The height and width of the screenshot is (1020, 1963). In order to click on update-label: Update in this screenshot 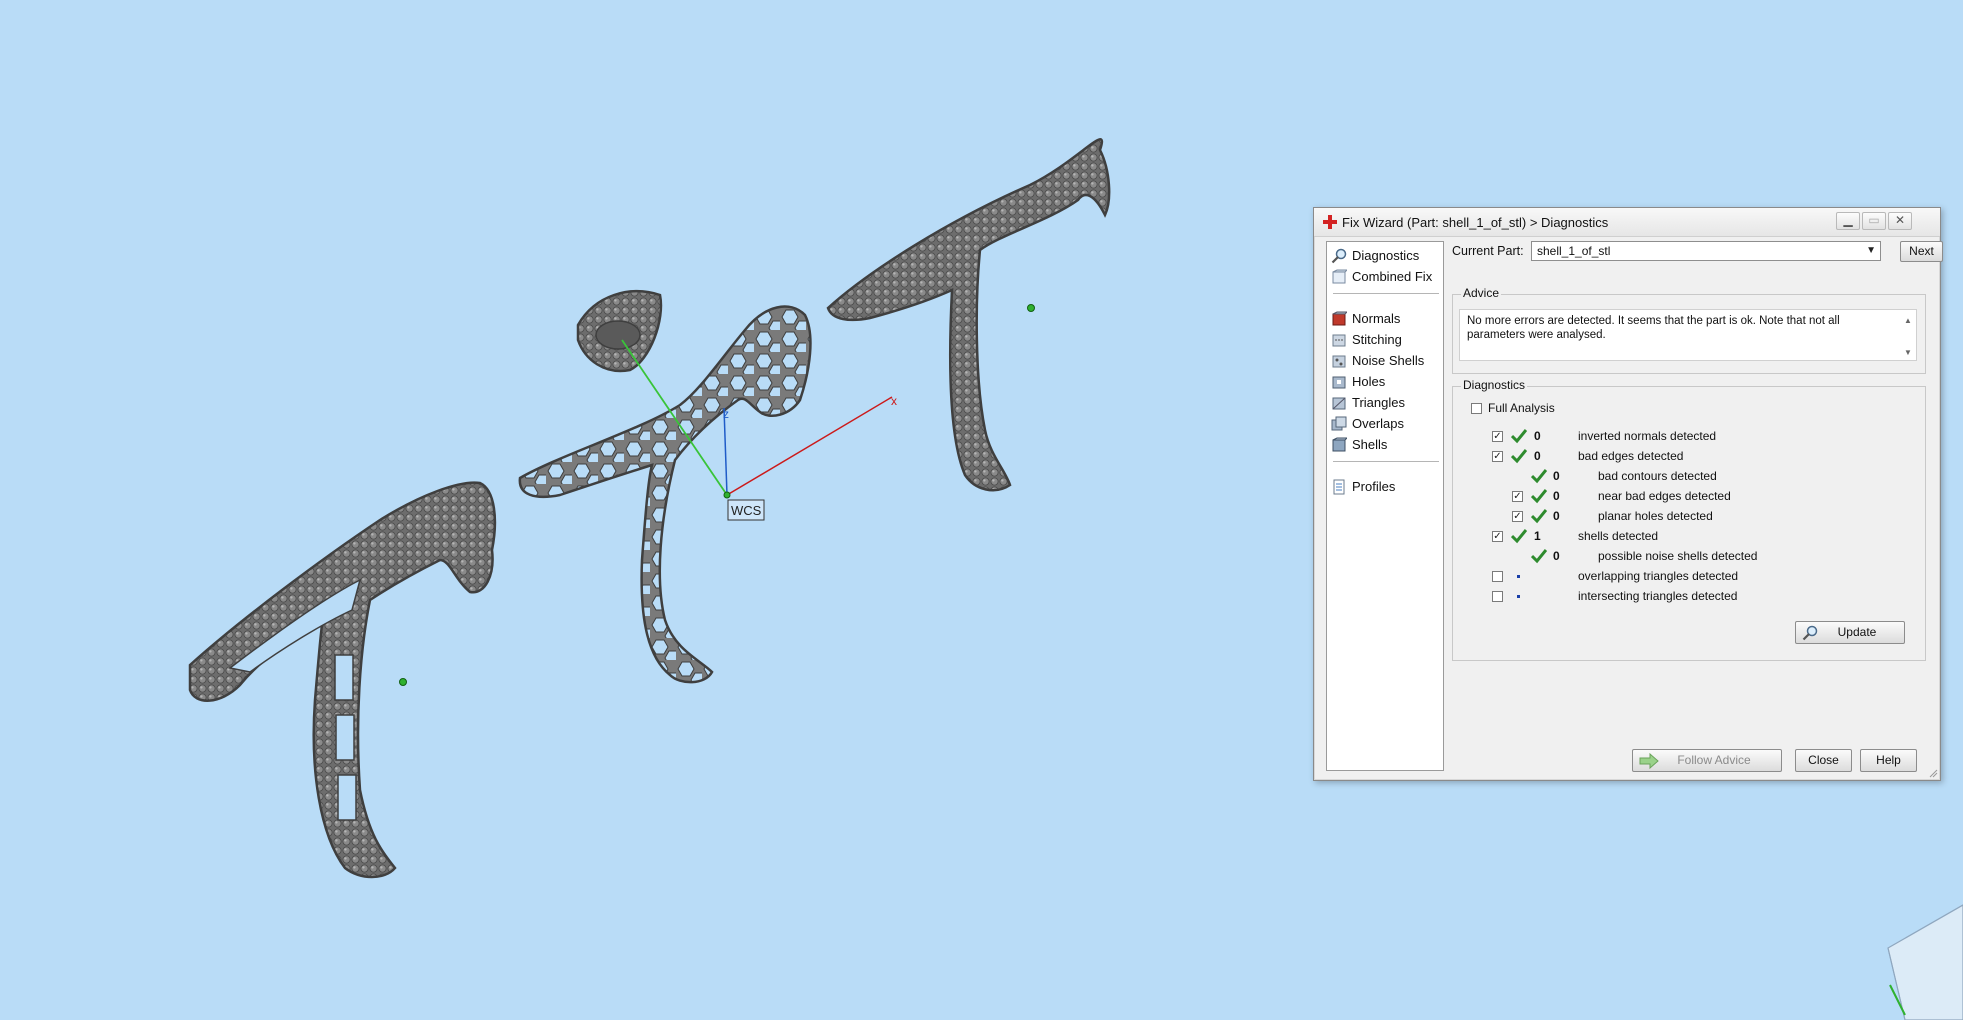, I will do `click(1857, 632)`.